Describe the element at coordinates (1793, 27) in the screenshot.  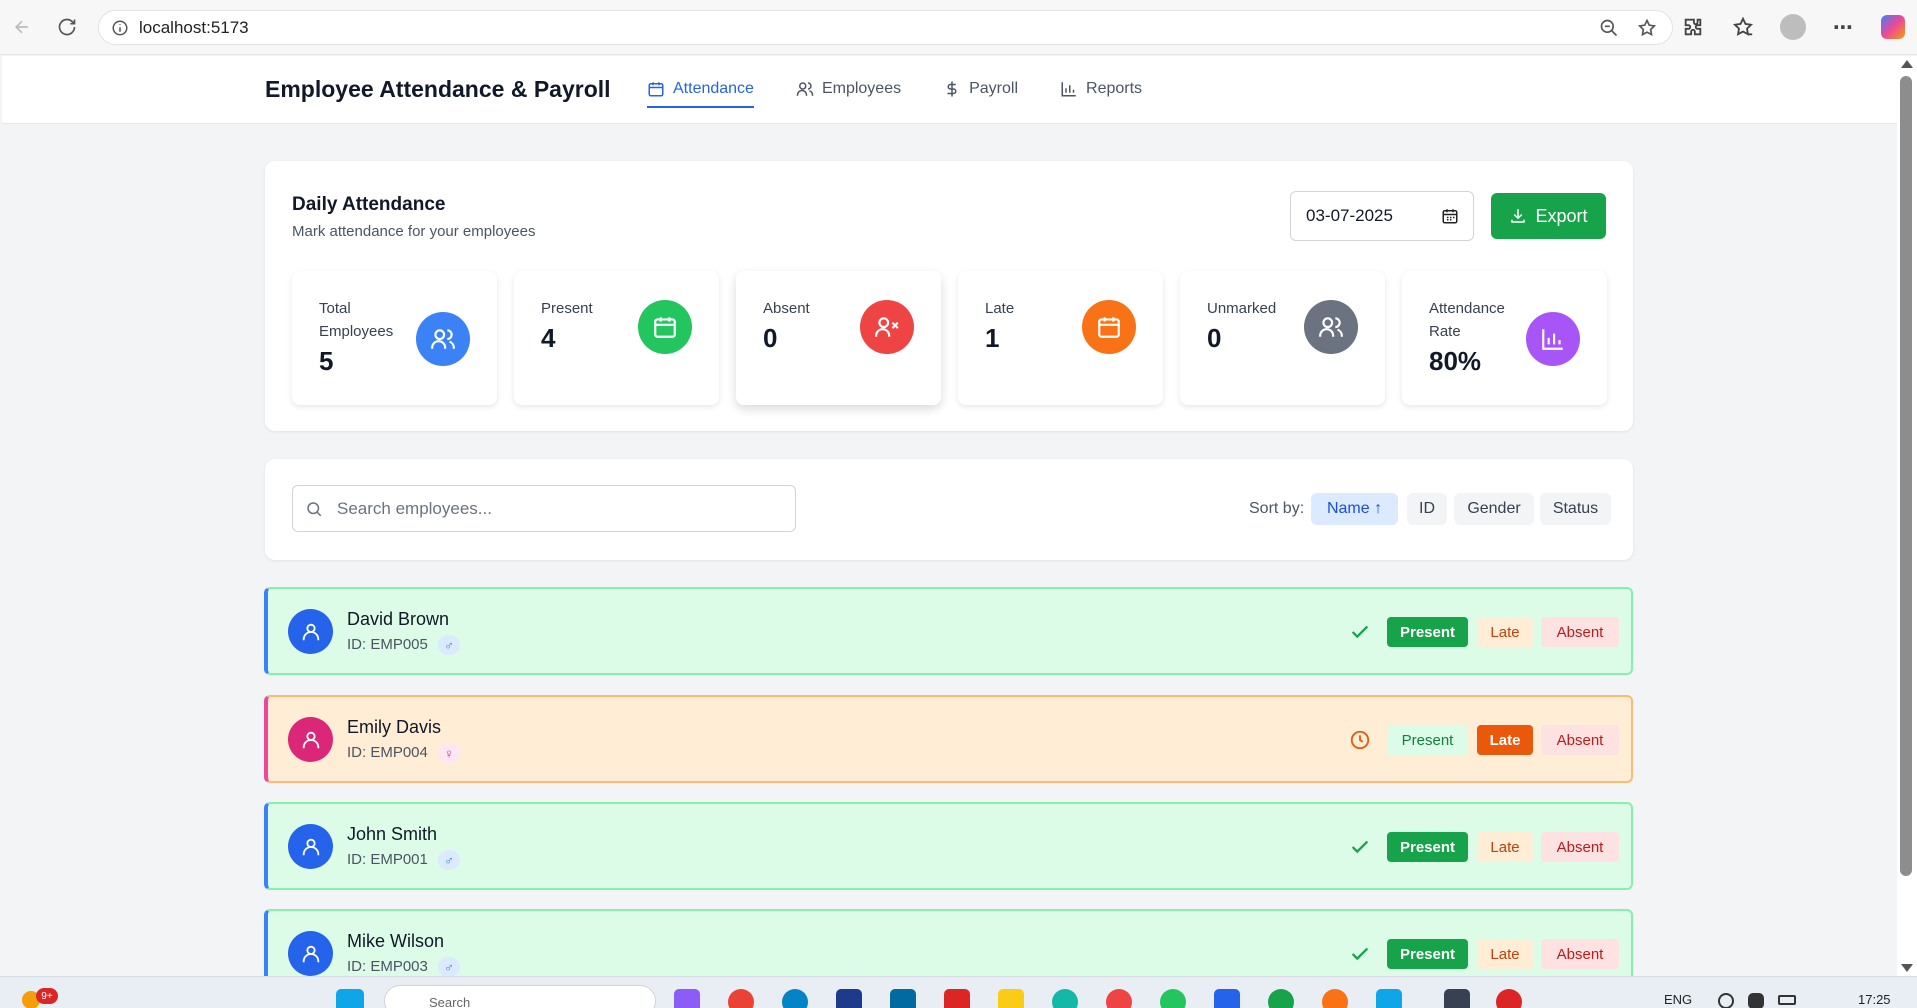
I see `profile-avatar` at that location.